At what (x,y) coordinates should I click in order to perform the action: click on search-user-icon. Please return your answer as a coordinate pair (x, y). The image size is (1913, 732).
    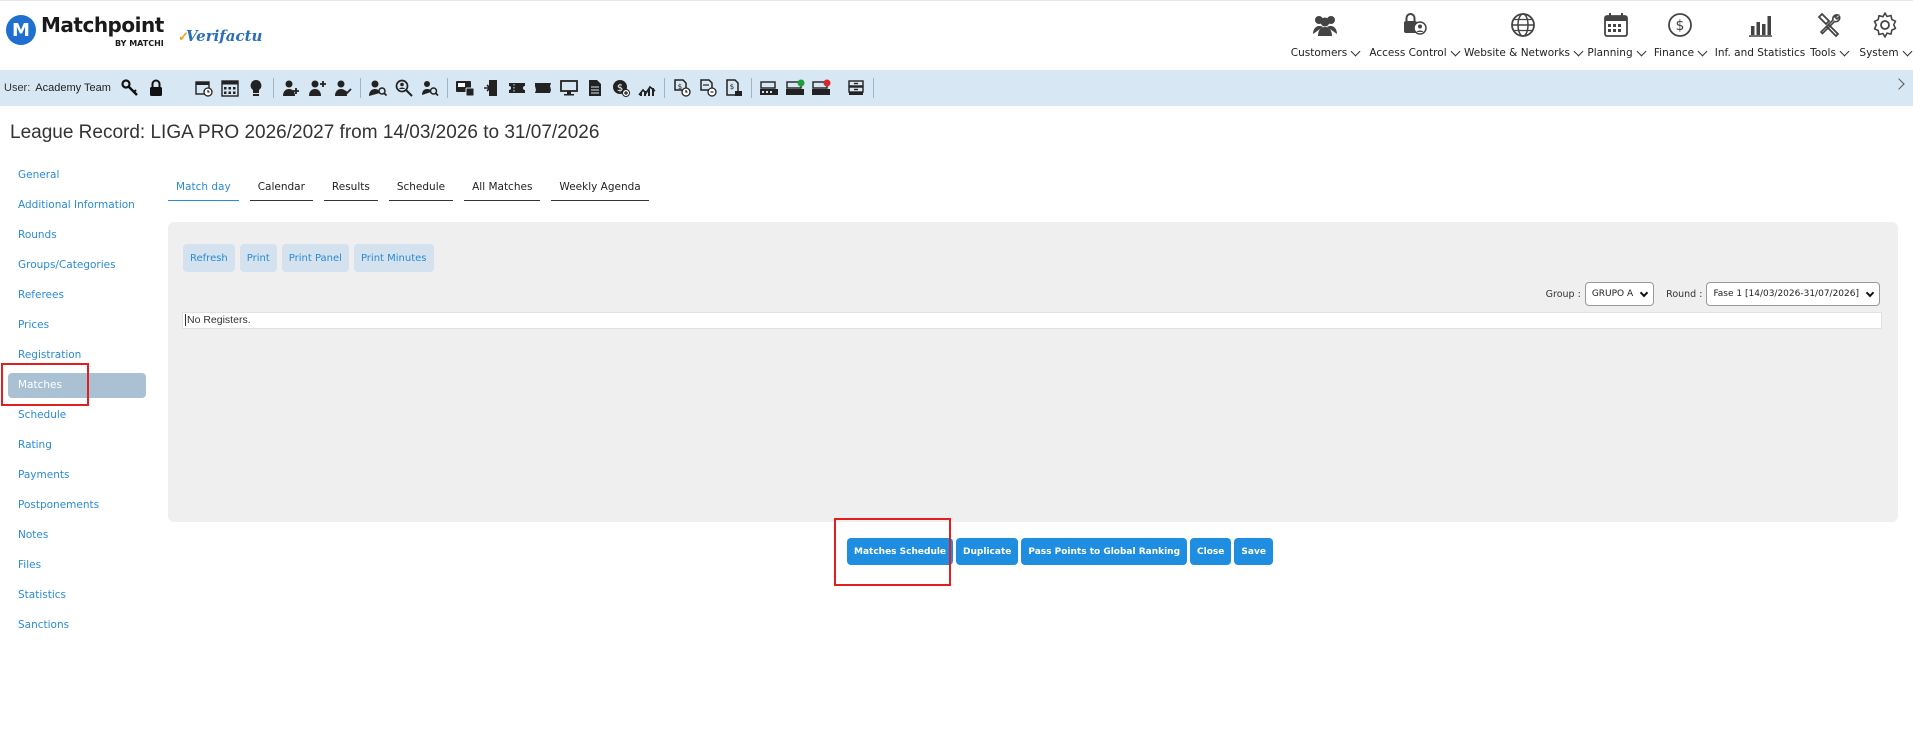
    Looking at the image, I should click on (404, 88).